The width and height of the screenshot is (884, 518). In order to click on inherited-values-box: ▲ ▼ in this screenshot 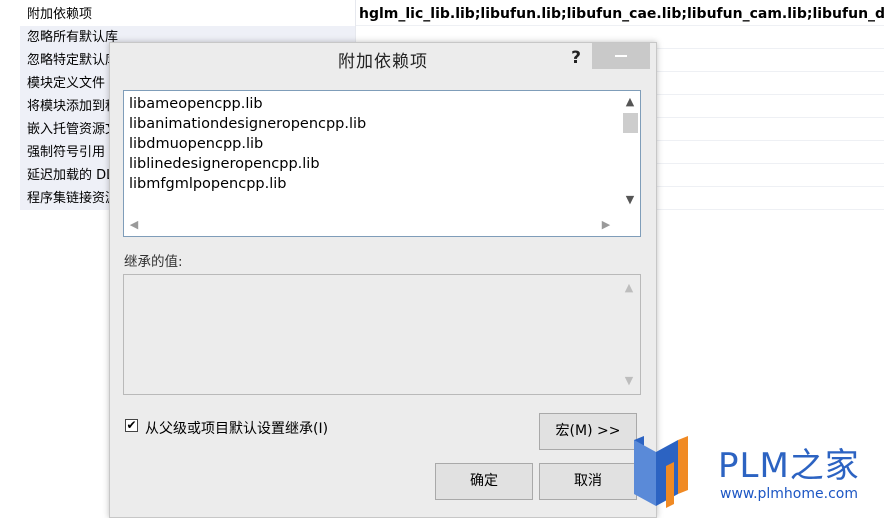, I will do `click(382, 334)`.